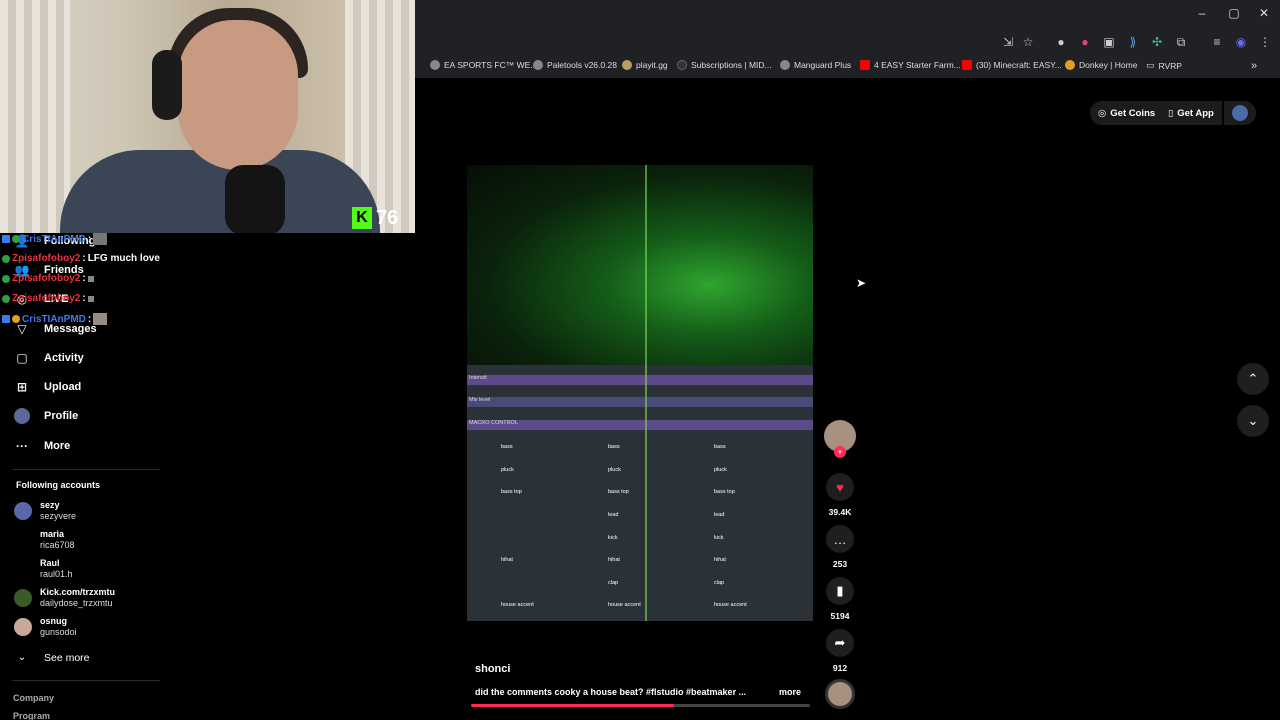 Image resolution: width=1280 pixels, height=720 pixels. I want to click on following-account: sezy sezyvere, so click(45, 511).